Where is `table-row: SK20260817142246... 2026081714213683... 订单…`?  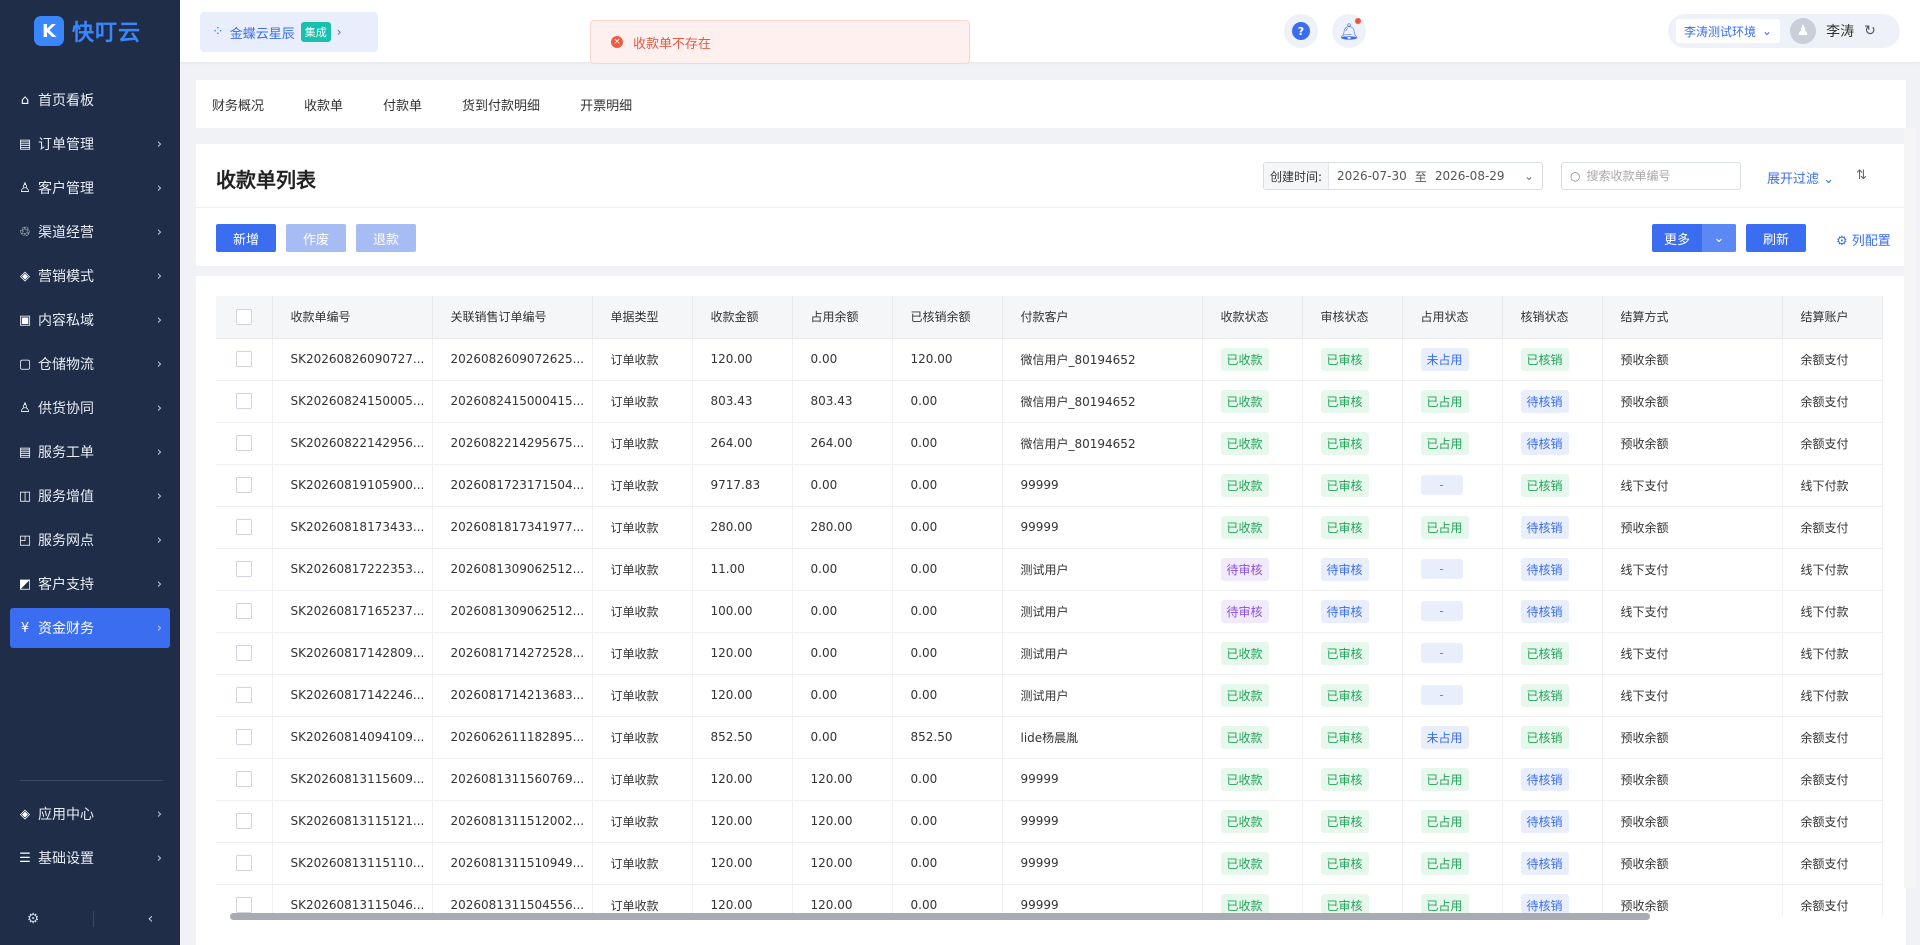
table-row: SK20260817142246... 2026081714213683... 订单… is located at coordinates (1049, 695).